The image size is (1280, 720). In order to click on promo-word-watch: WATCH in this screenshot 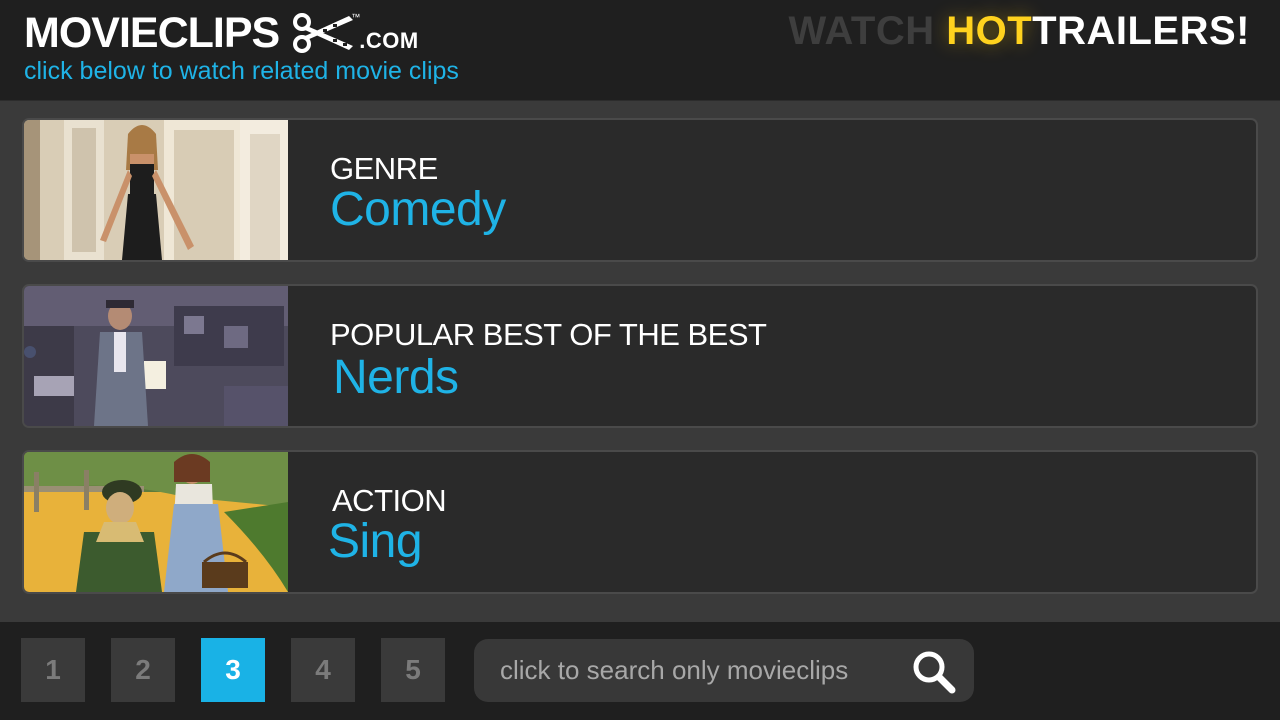, I will do `click(867, 31)`.